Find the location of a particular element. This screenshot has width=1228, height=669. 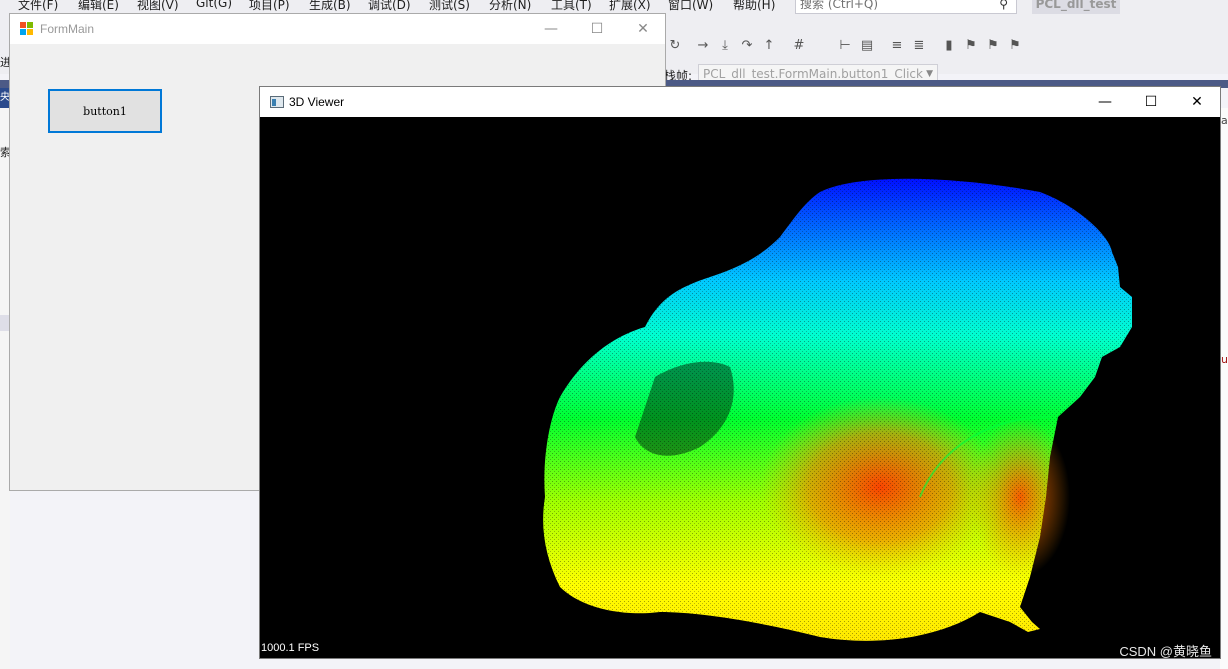

step-out-icon: ↑ is located at coordinates (769, 45).